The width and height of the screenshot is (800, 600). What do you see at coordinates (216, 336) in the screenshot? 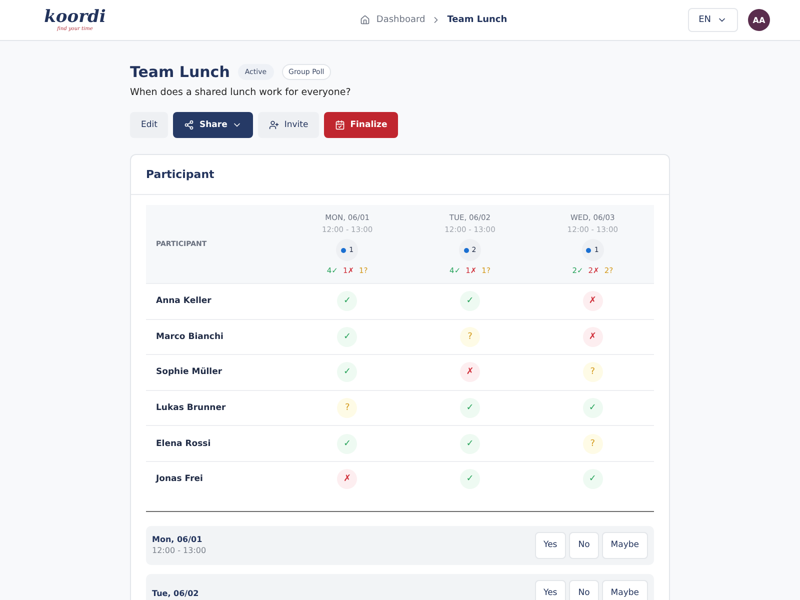
I see `participant-name: Marco Bianchi` at bounding box center [216, 336].